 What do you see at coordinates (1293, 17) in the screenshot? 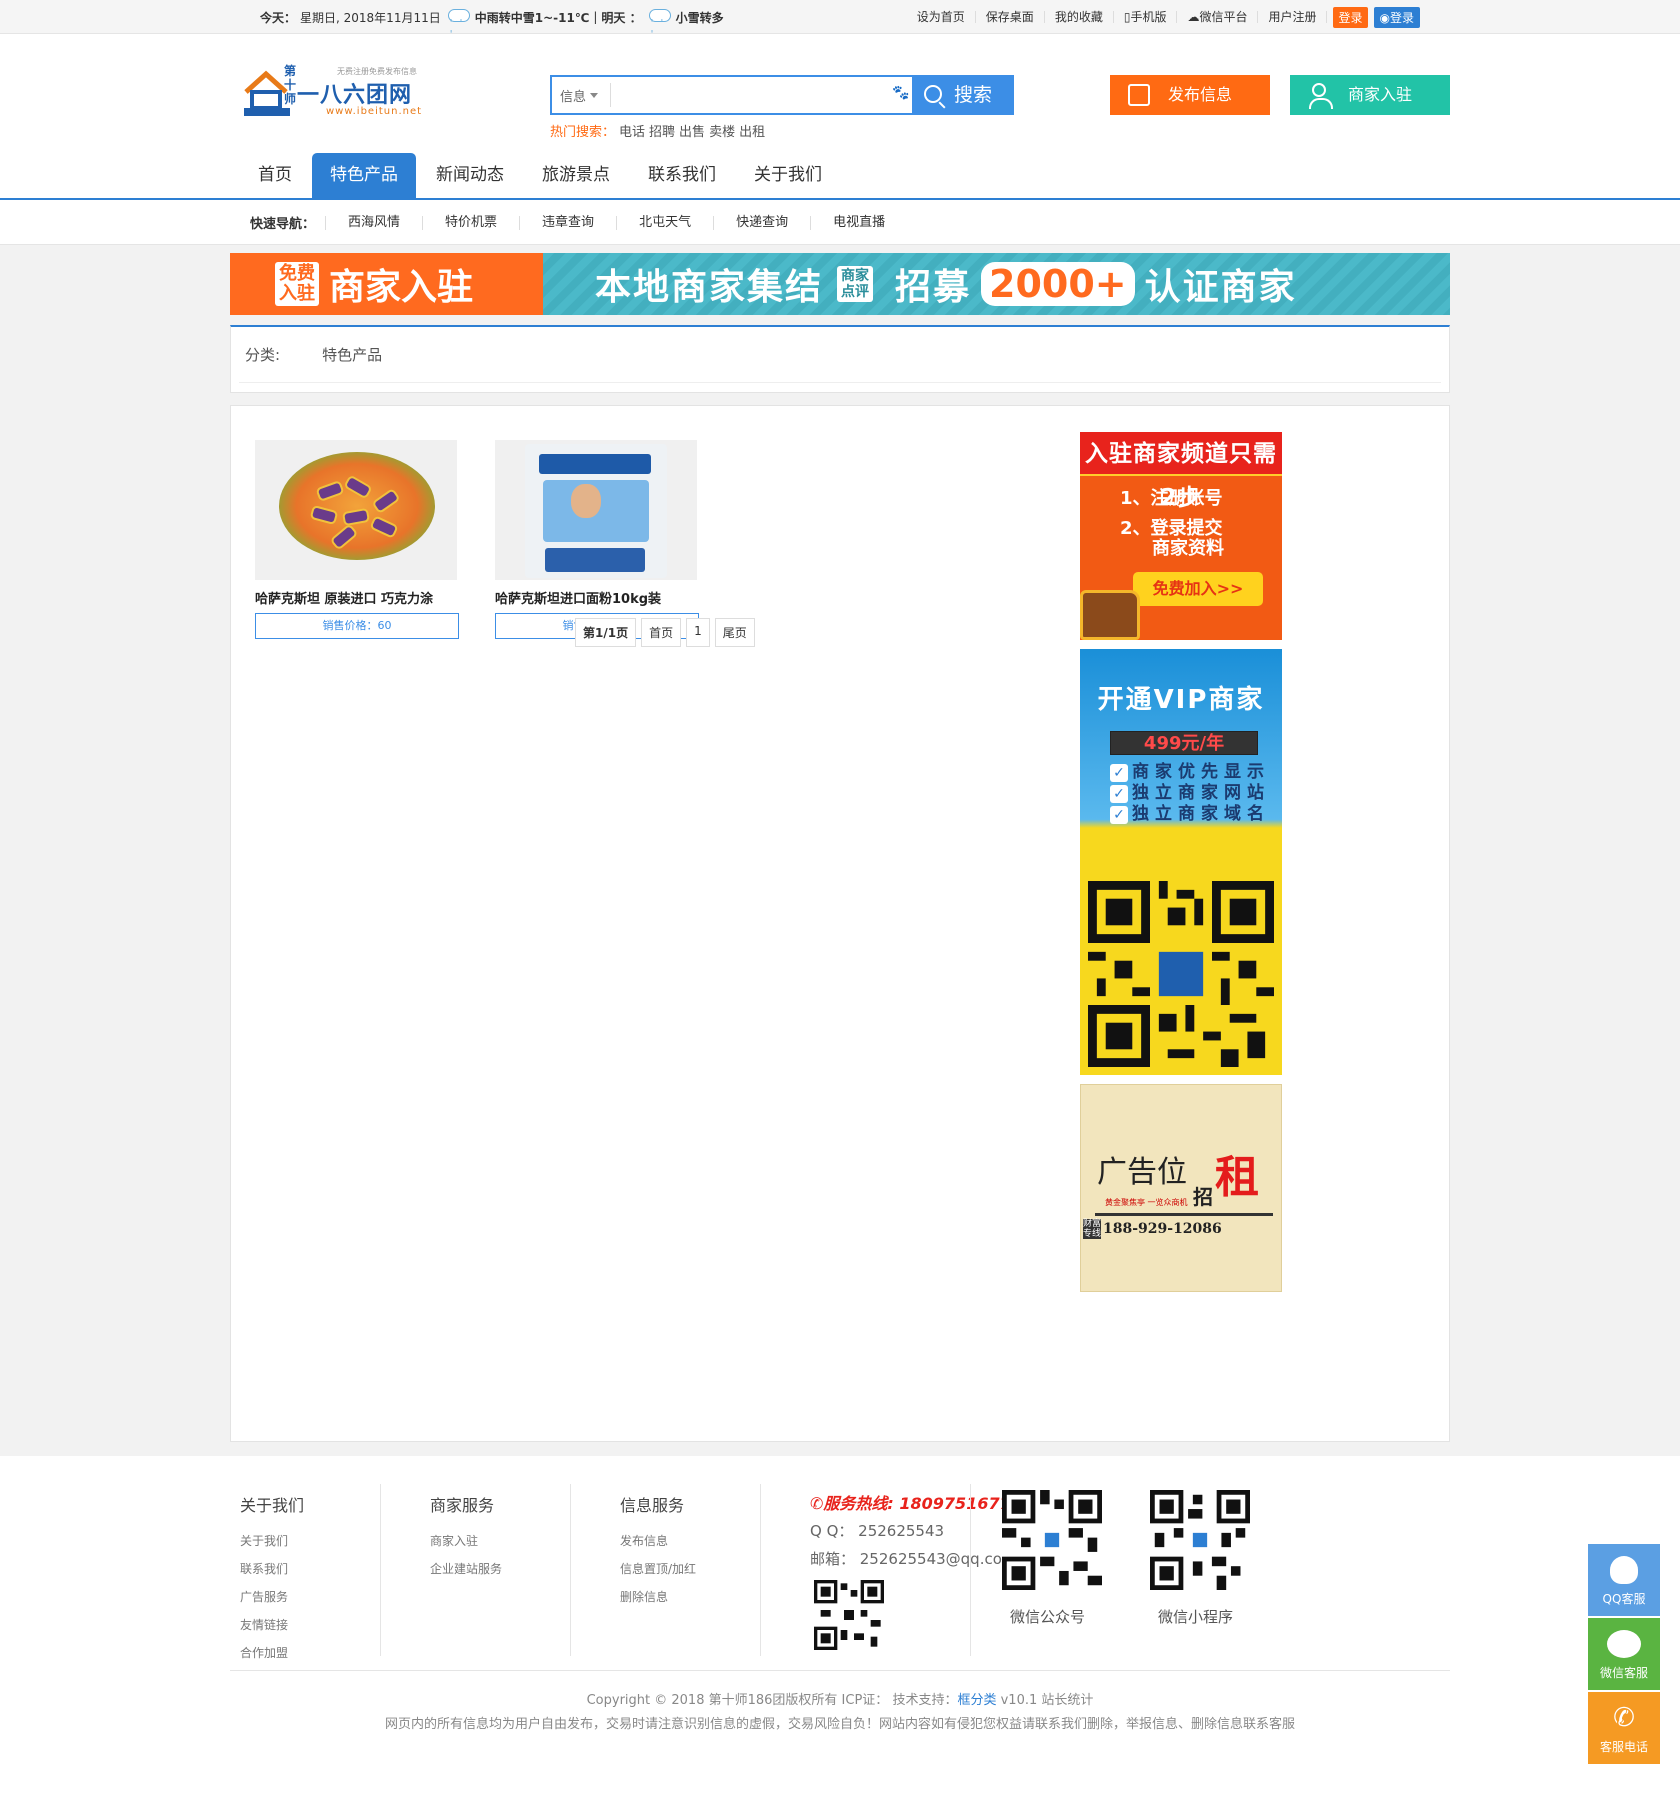
I see `link-register: 用户注册` at bounding box center [1293, 17].